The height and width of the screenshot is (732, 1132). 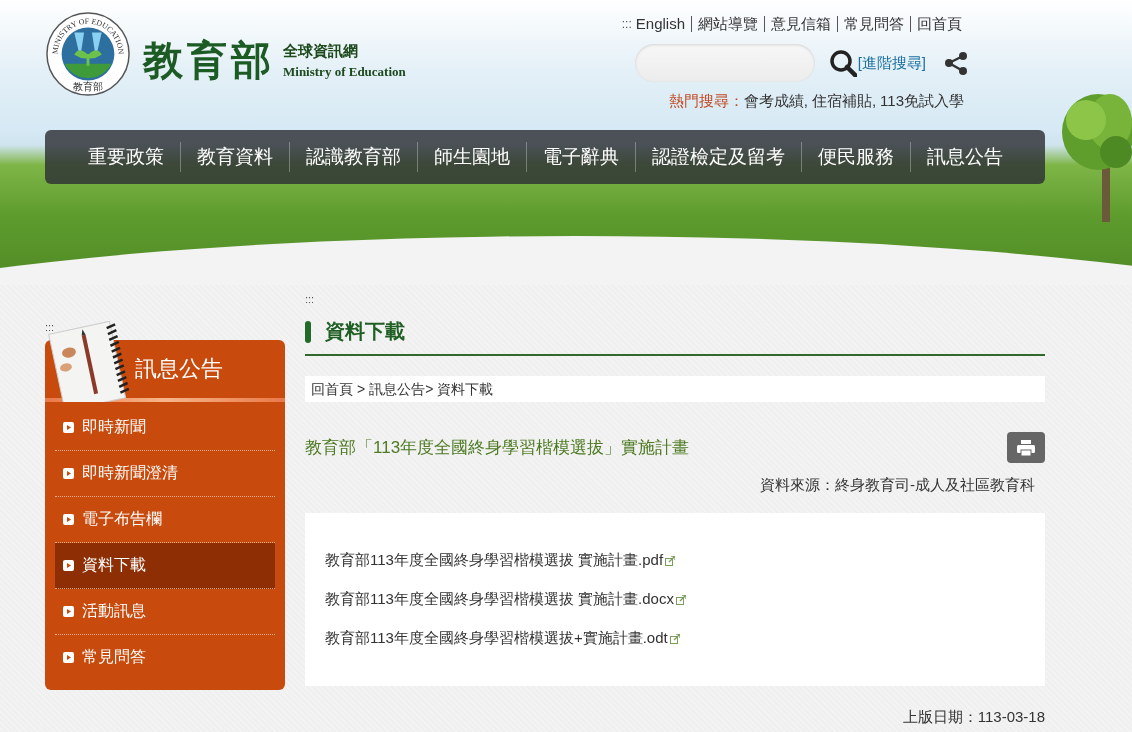 I want to click on breadcrumb-link: 回首頁, so click(x=332, y=389).